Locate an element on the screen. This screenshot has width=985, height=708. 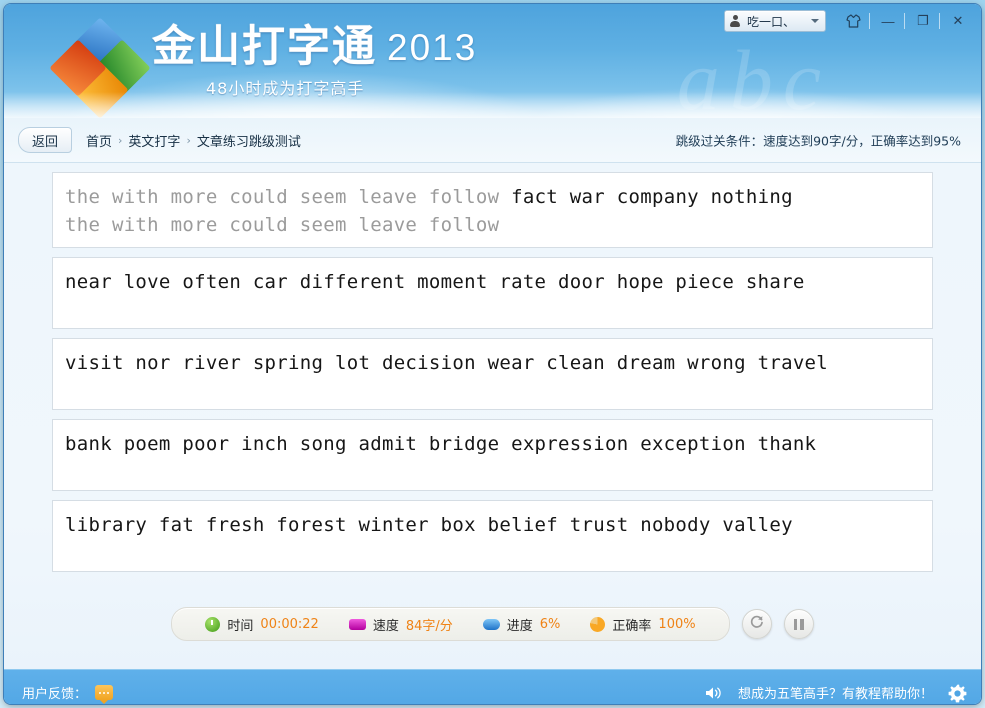
close-icon: ✕ is located at coordinates (958, 20).